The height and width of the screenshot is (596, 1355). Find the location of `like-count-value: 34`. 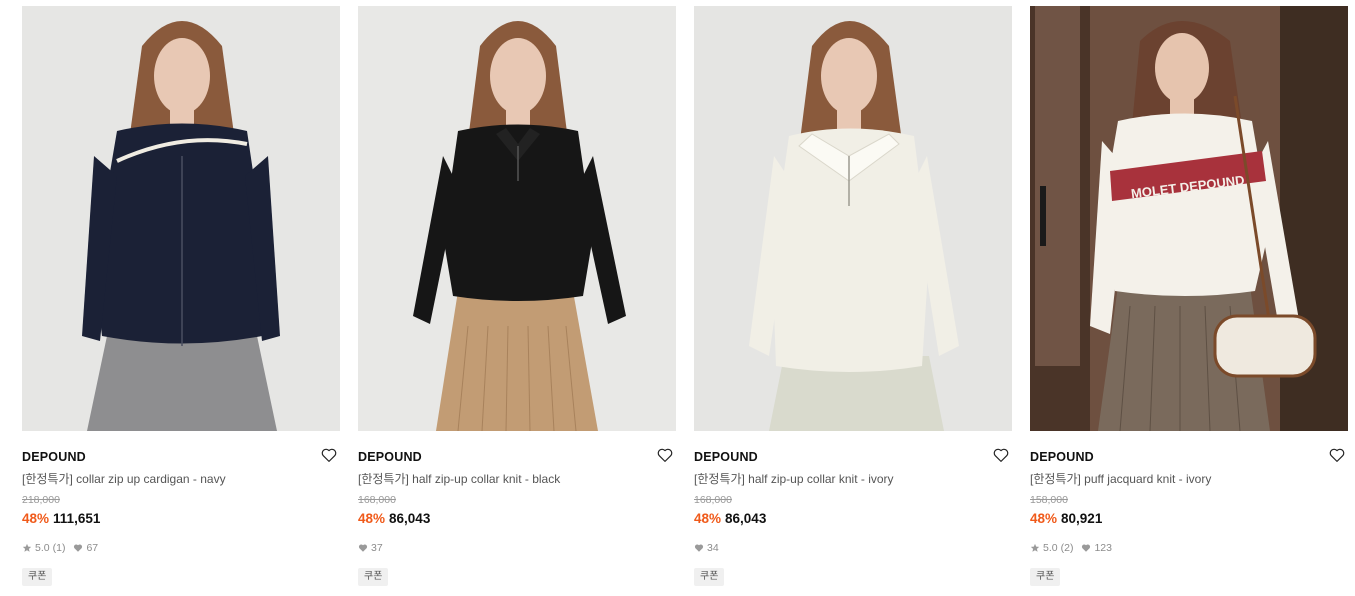

like-count-value: 34 is located at coordinates (713, 548).